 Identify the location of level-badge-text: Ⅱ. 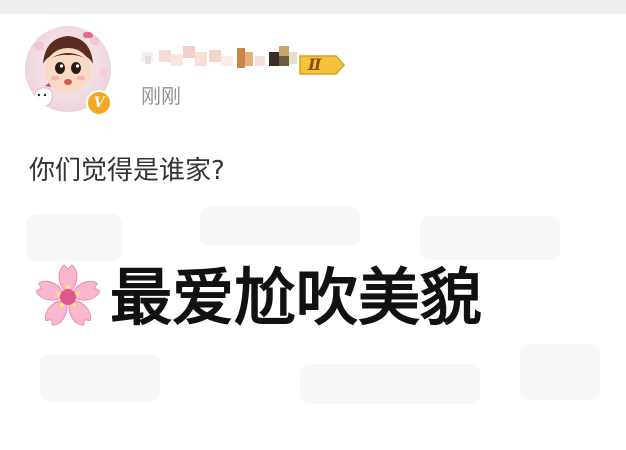
(315, 64).